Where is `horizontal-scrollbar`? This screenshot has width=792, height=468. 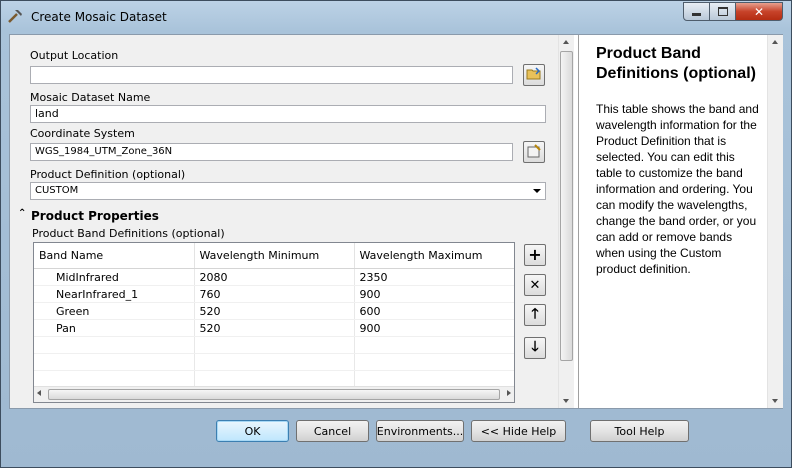 horizontal-scrollbar is located at coordinates (274, 394).